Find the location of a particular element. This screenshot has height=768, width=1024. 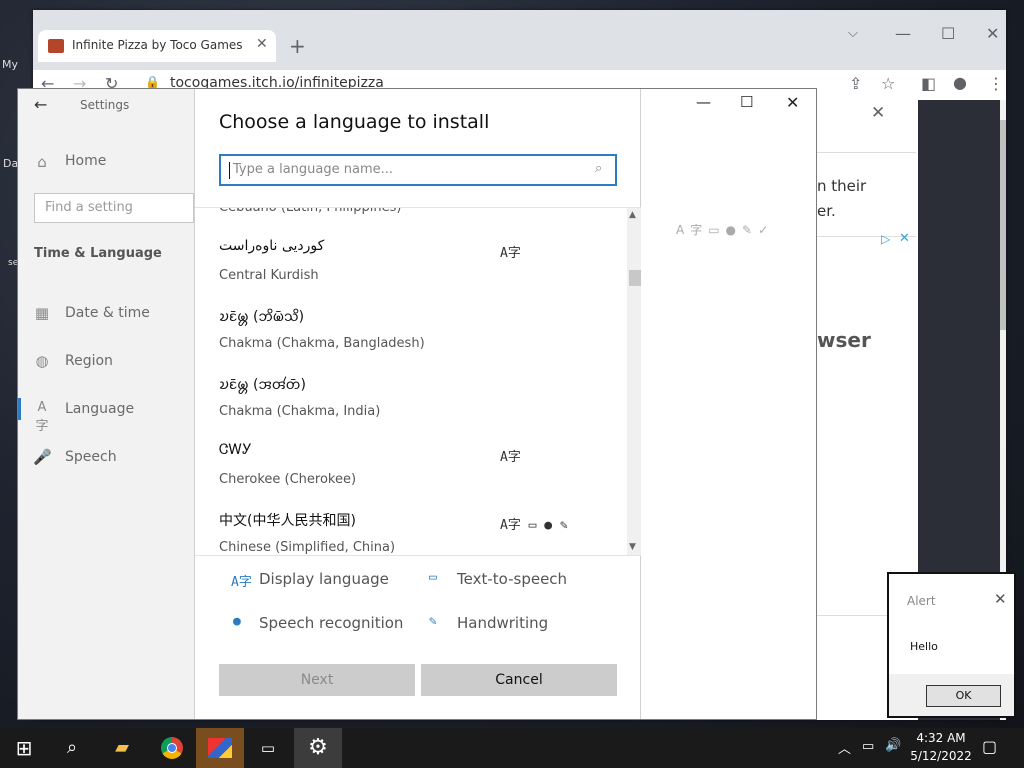

list-scrollbar: ▲ ▼ is located at coordinates (634, 382).